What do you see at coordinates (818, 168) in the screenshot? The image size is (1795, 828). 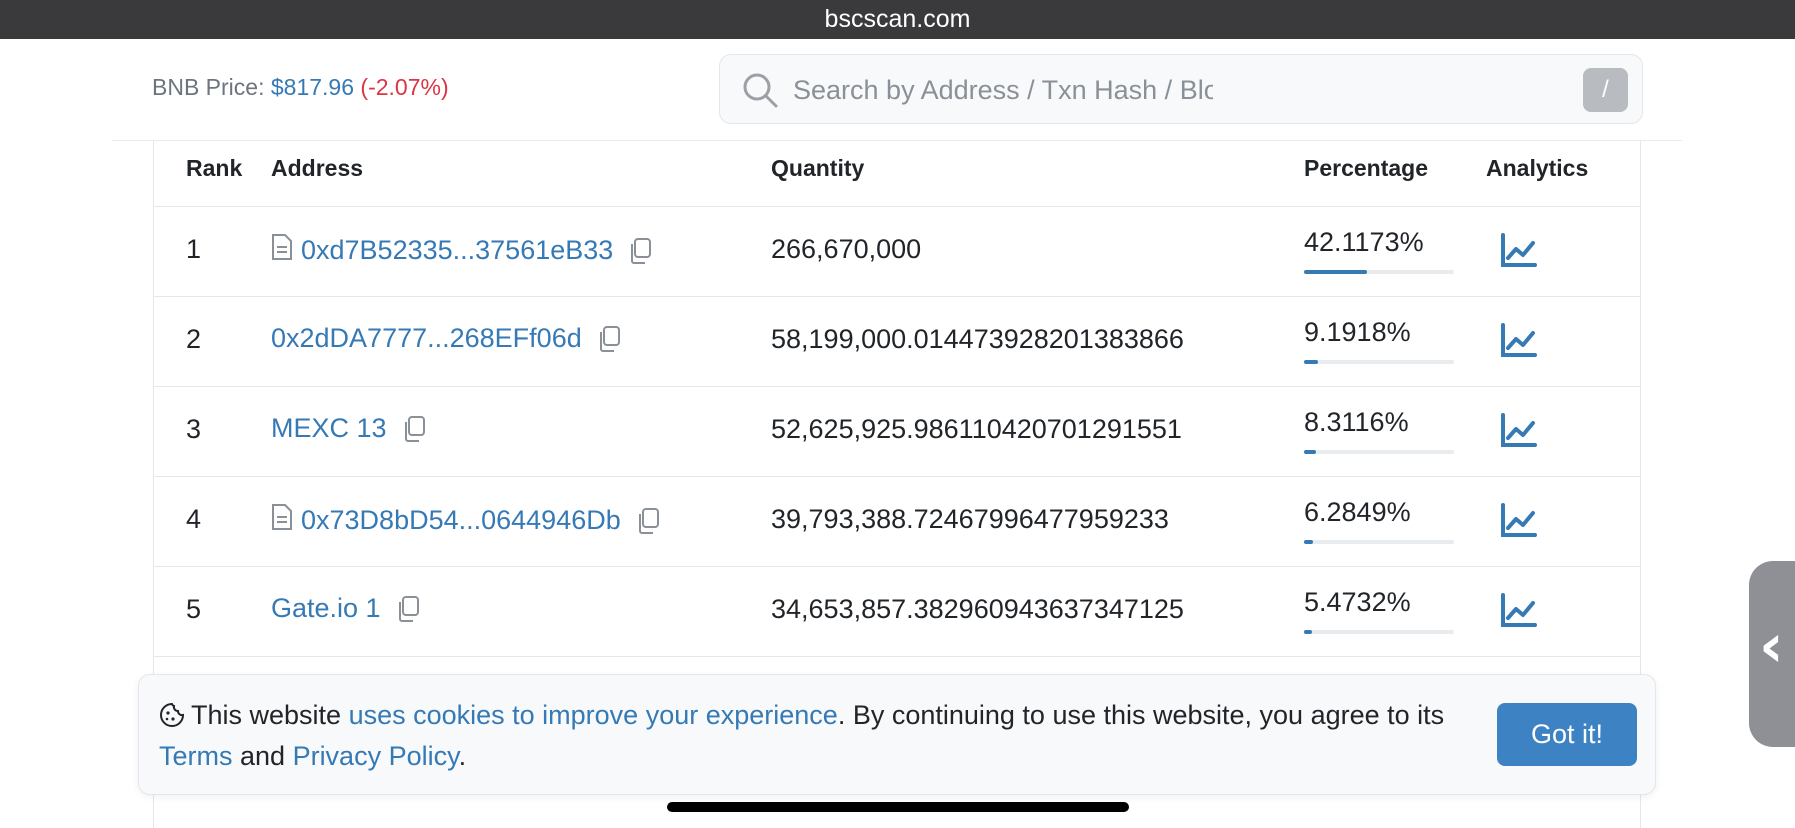 I see `col-quantity: Quantity` at bounding box center [818, 168].